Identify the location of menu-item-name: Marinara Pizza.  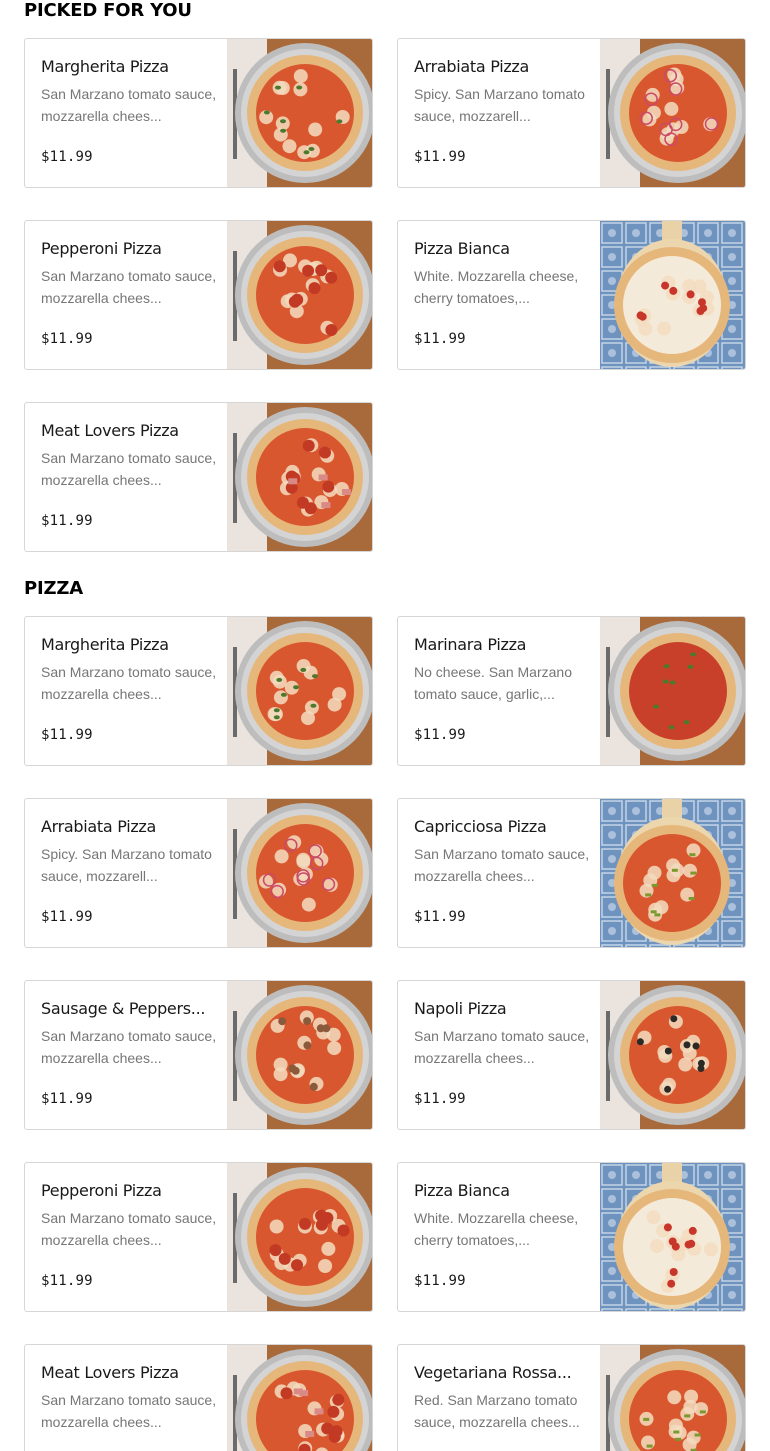
(470, 644).